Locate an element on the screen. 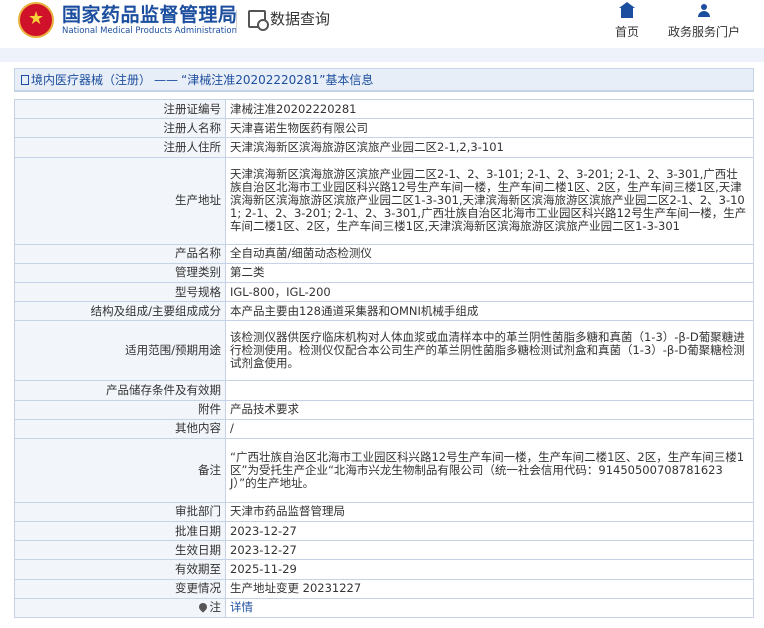  detail-panel: 境内医疗器械（注册） —— “津械注准20202220281”基本信息 is located at coordinates (384, 80).